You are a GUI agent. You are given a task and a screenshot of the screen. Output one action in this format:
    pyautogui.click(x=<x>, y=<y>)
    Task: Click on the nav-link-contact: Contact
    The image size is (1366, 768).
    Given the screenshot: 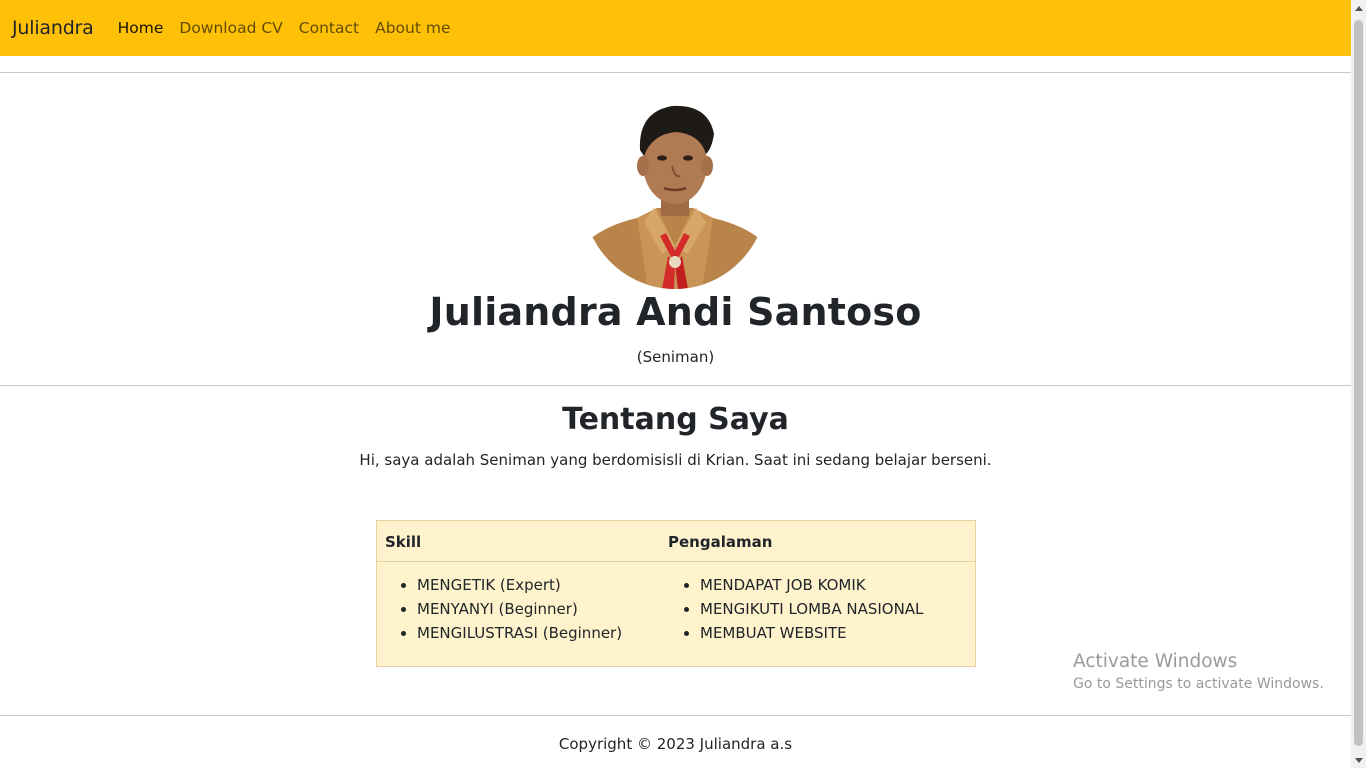 What is the action you would take?
    pyautogui.click(x=329, y=28)
    